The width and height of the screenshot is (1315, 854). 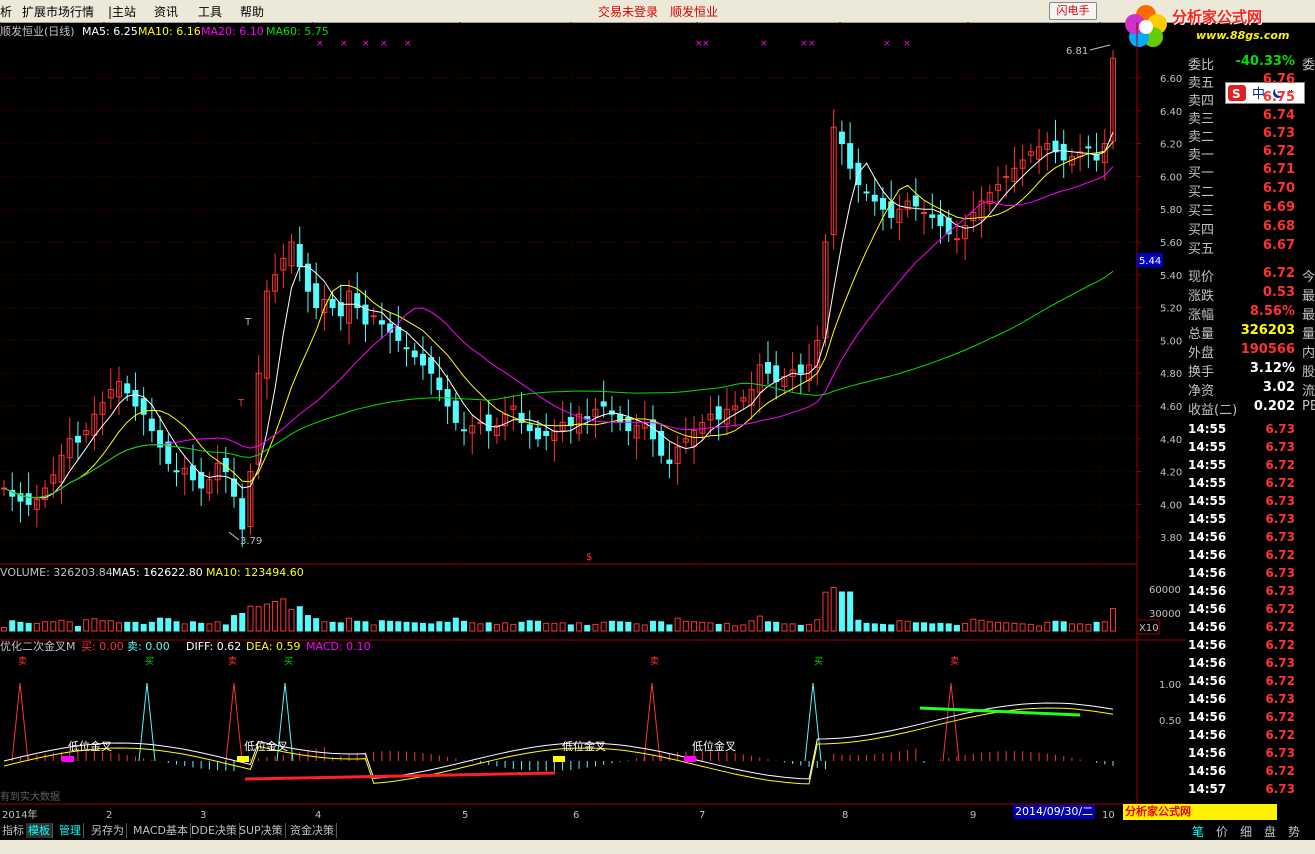 I want to click on x-axis-label: 10, so click(x=1108, y=815).